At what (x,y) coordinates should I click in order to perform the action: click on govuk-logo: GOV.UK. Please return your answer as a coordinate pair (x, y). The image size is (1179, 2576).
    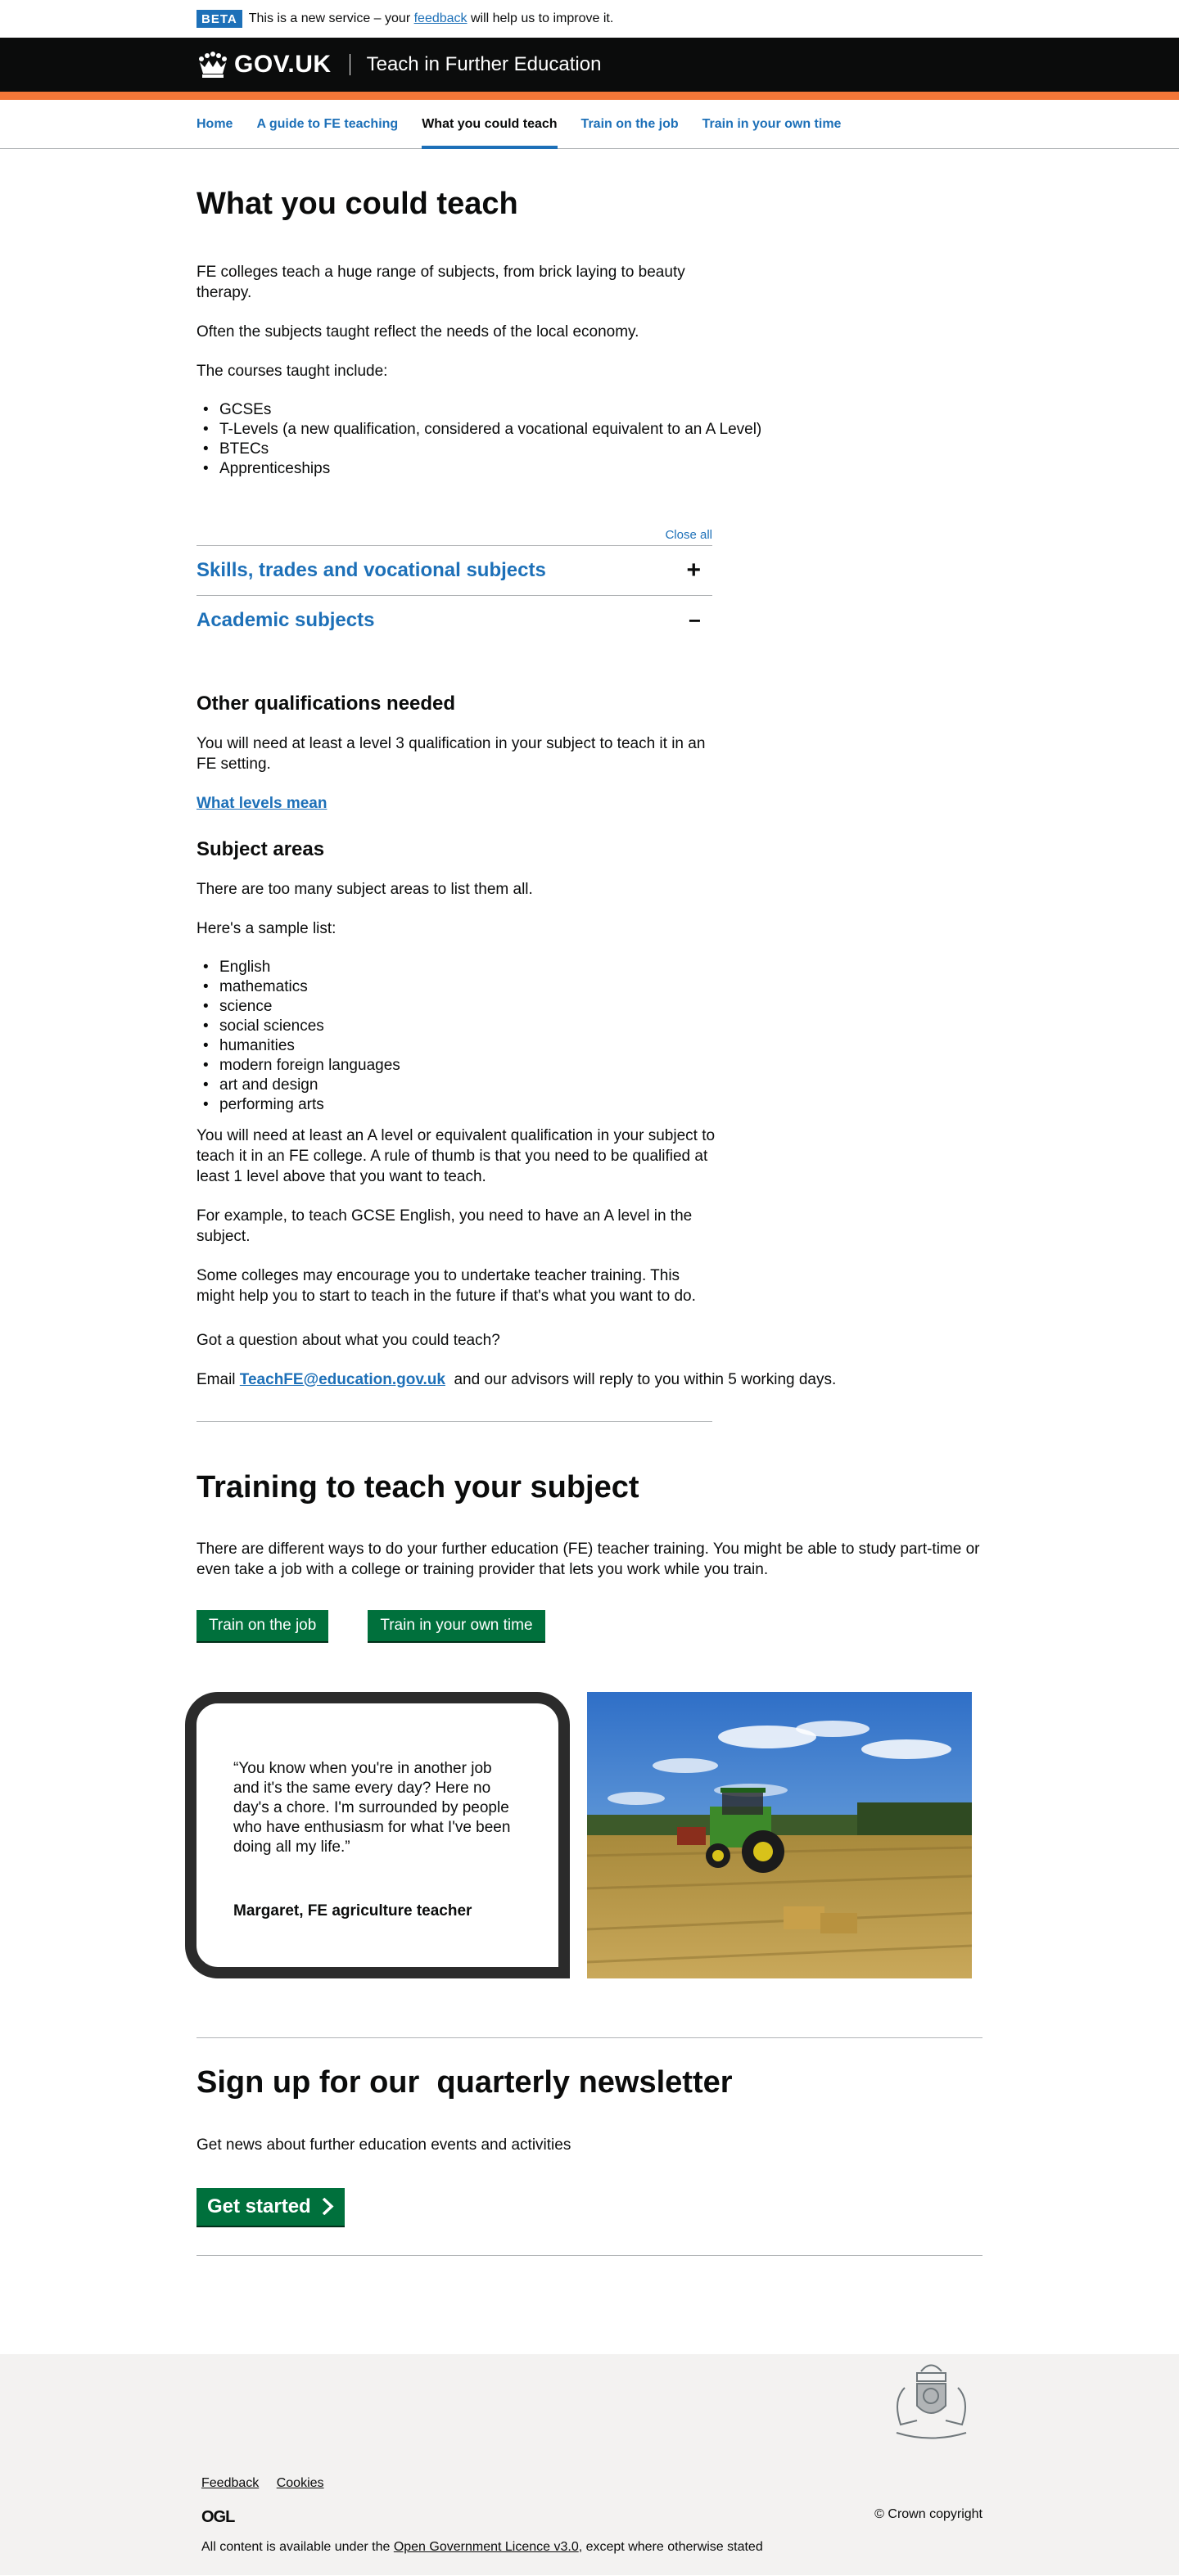
    Looking at the image, I should click on (264, 65).